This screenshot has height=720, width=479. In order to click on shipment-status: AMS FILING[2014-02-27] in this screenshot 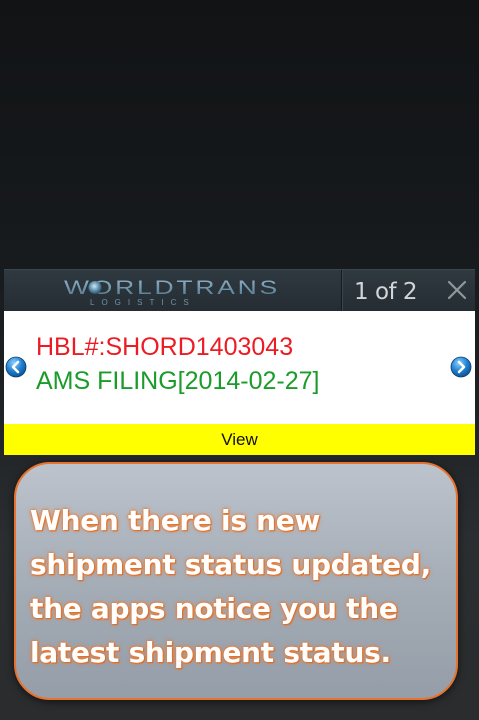, I will do `click(178, 381)`.